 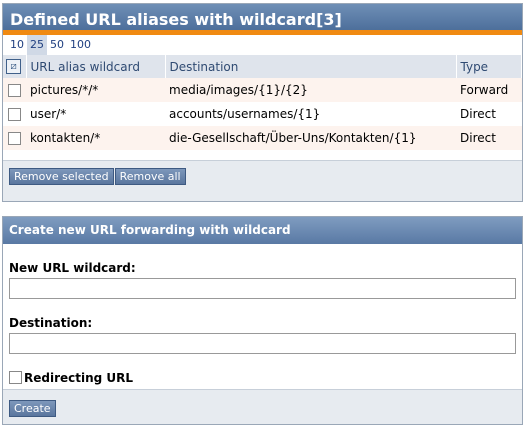 I want to click on wildcard-label: New URL wildcard:, so click(x=72, y=268).